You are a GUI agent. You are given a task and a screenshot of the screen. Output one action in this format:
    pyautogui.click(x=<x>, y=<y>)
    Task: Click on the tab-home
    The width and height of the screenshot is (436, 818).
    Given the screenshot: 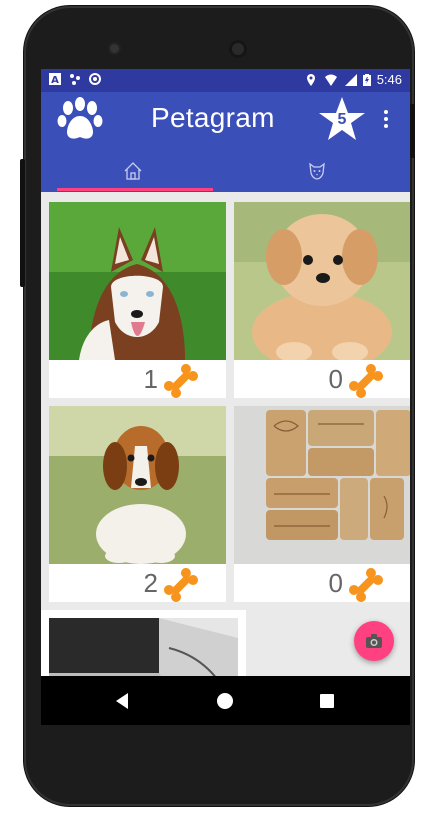 What is the action you would take?
    pyautogui.click(x=133, y=171)
    